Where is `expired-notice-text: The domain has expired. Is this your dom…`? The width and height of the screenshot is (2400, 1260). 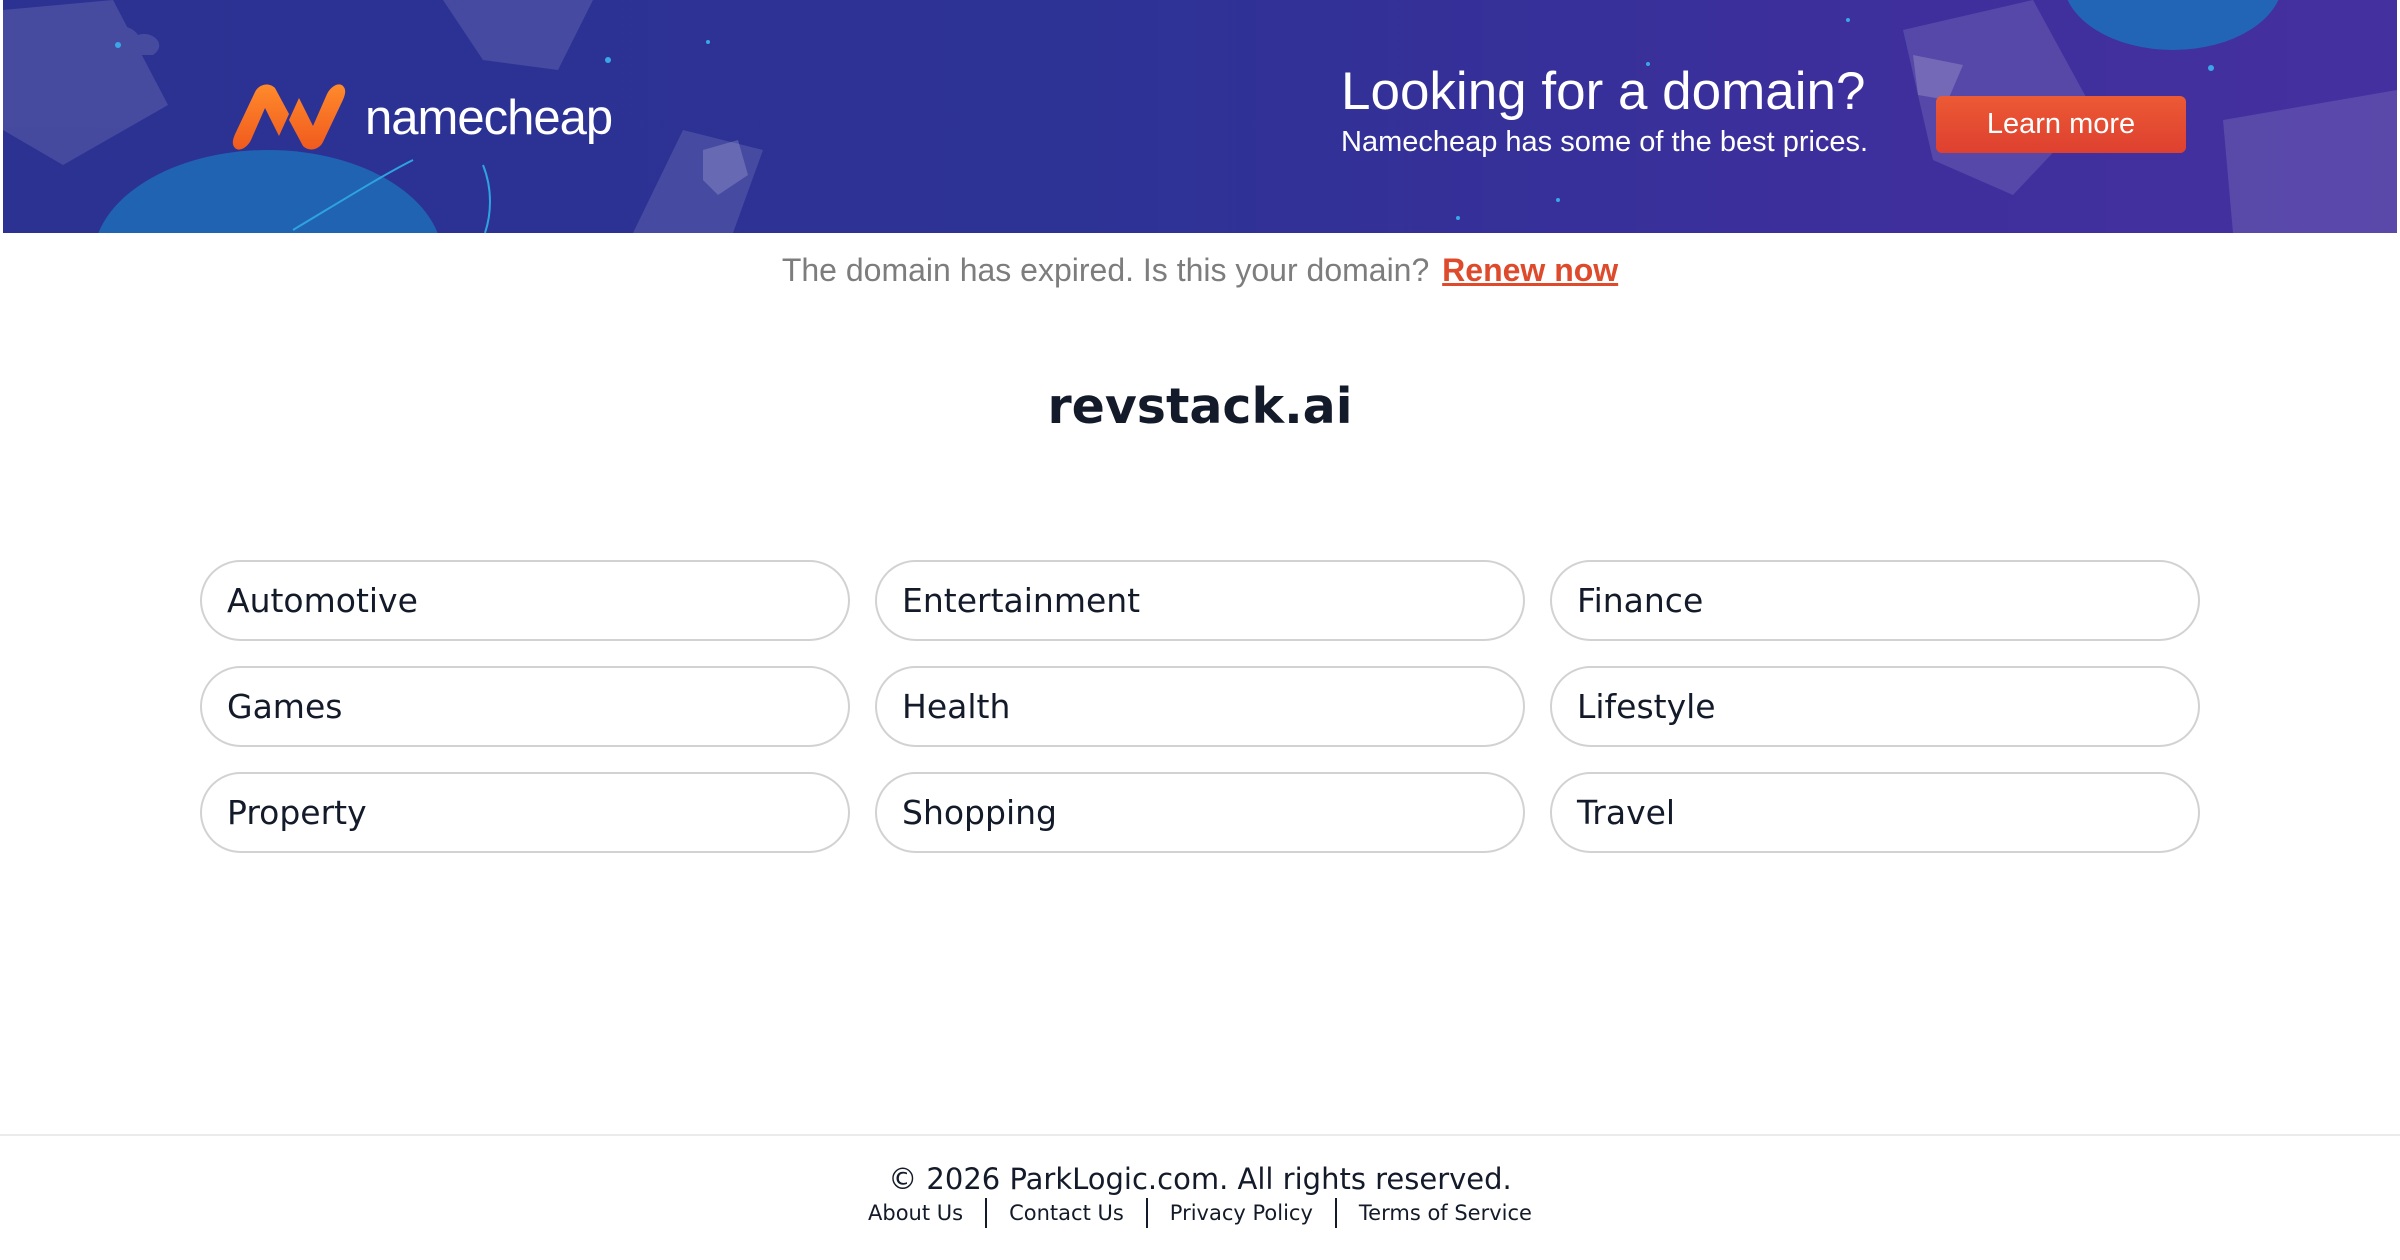
expired-notice-text: The domain has expired. Is this your dom… is located at coordinates (1105, 270).